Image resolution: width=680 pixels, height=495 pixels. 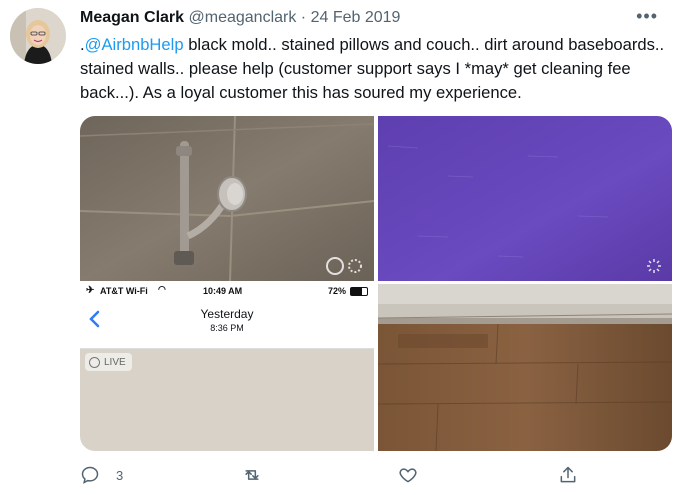 I want to click on tweet-date: 24 Feb 2019, so click(x=356, y=17).